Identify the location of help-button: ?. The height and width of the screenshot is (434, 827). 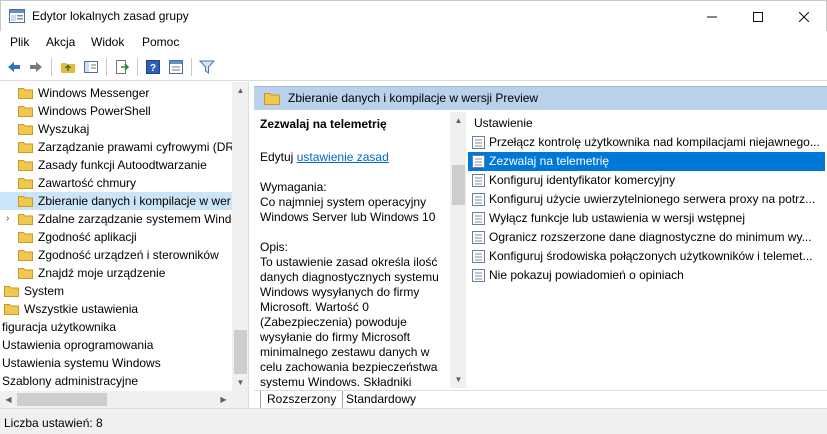
(153, 67).